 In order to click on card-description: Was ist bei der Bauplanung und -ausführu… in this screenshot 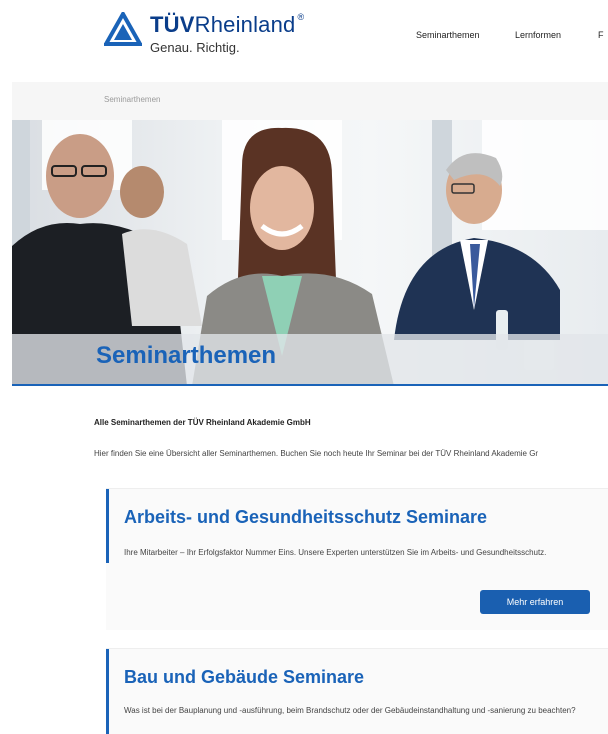, I will do `click(350, 710)`.